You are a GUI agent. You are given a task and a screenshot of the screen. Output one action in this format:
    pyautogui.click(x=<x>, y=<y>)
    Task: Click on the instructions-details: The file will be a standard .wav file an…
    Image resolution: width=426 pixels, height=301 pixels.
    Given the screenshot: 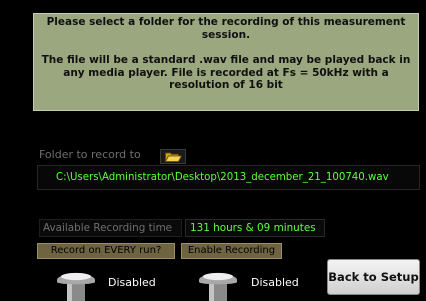 What is the action you would take?
    pyautogui.click(x=226, y=73)
    